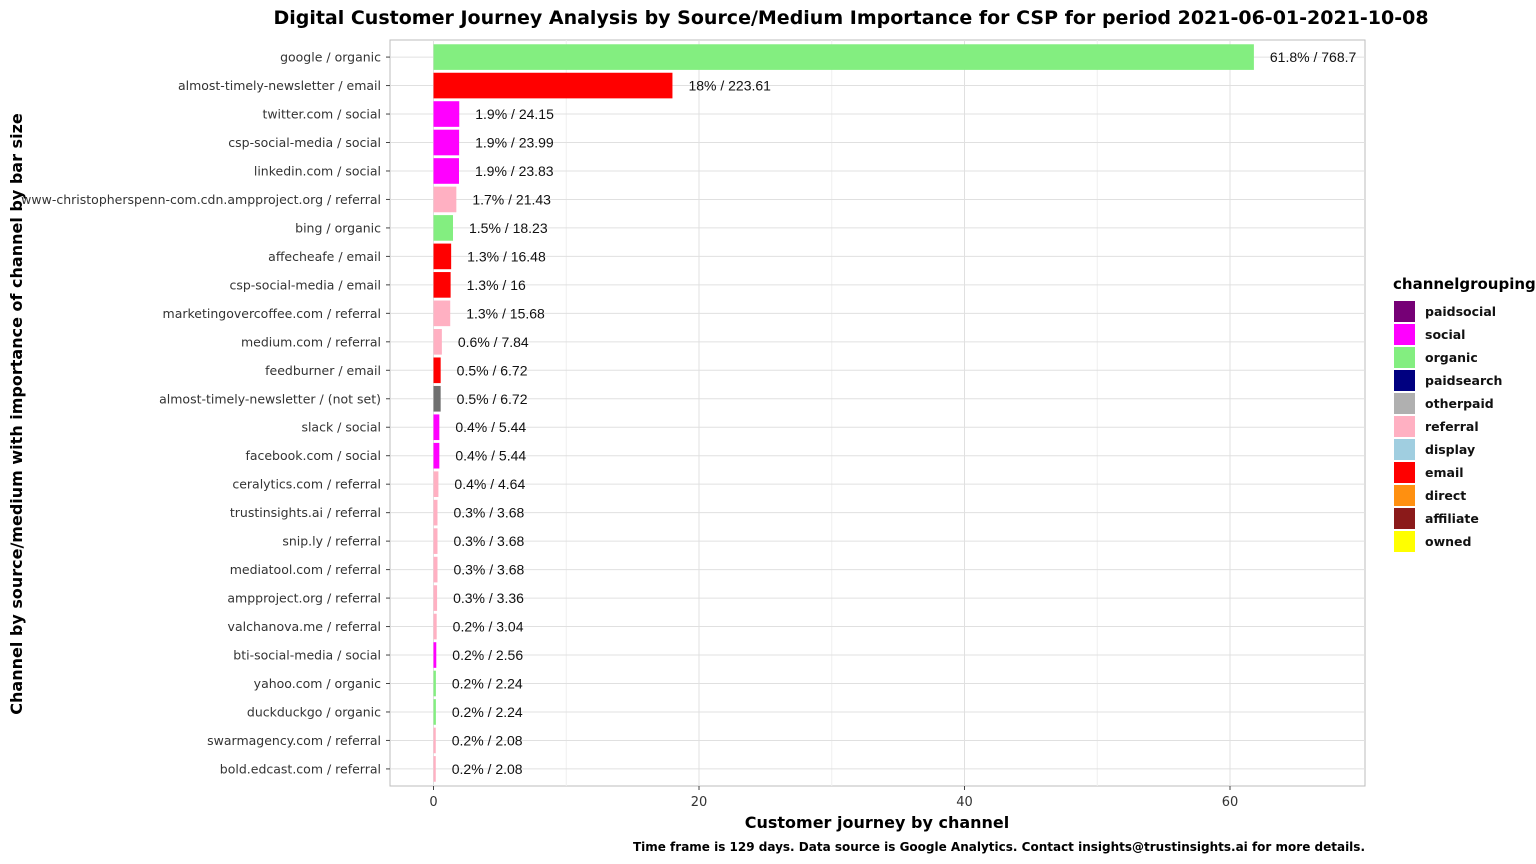 The width and height of the screenshot is (1536, 864). What do you see at coordinates (487, 655) in the screenshot?
I see `bar-value-label: 0.2% / 2.56` at bounding box center [487, 655].